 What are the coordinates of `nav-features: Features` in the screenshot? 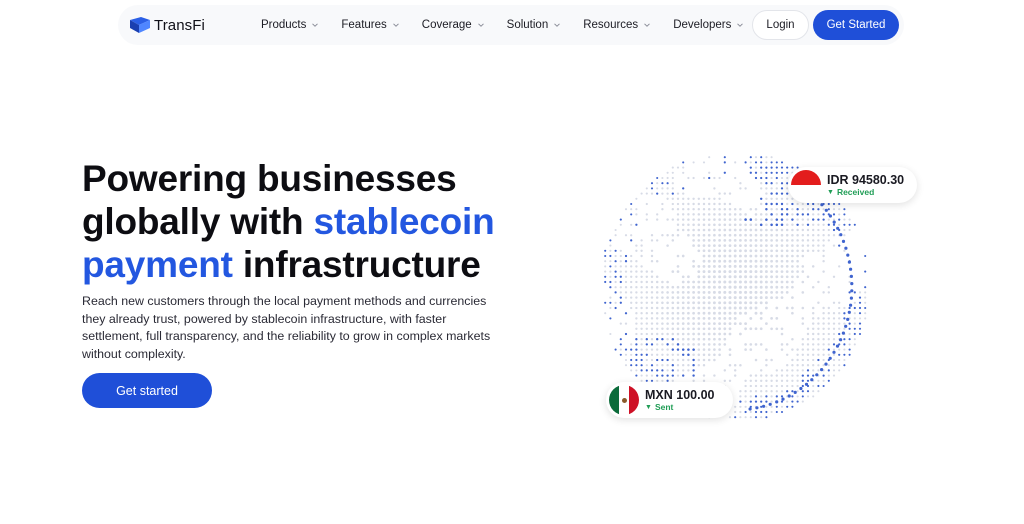 It's located at (370, 25).